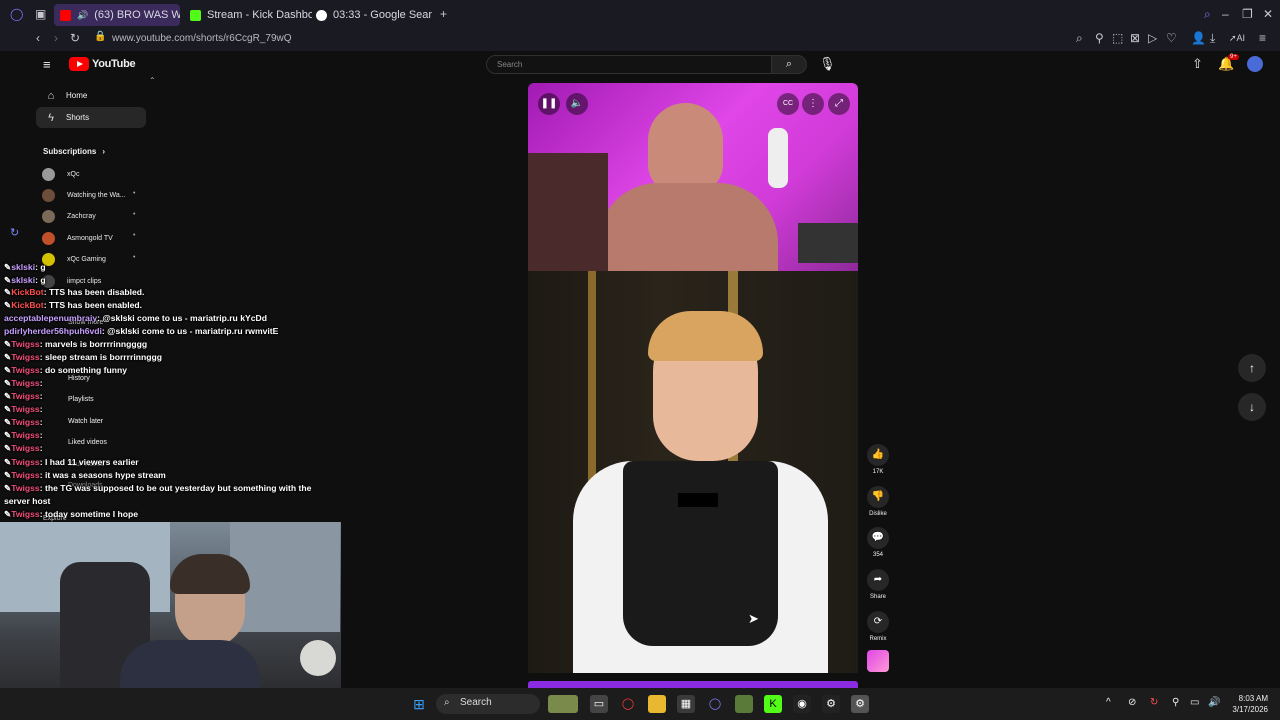 This screenshot has height=720, width=1280. Describe the element at coordinates (715, 704) in the screenshot. I see `app-icon: ◯` at that location.